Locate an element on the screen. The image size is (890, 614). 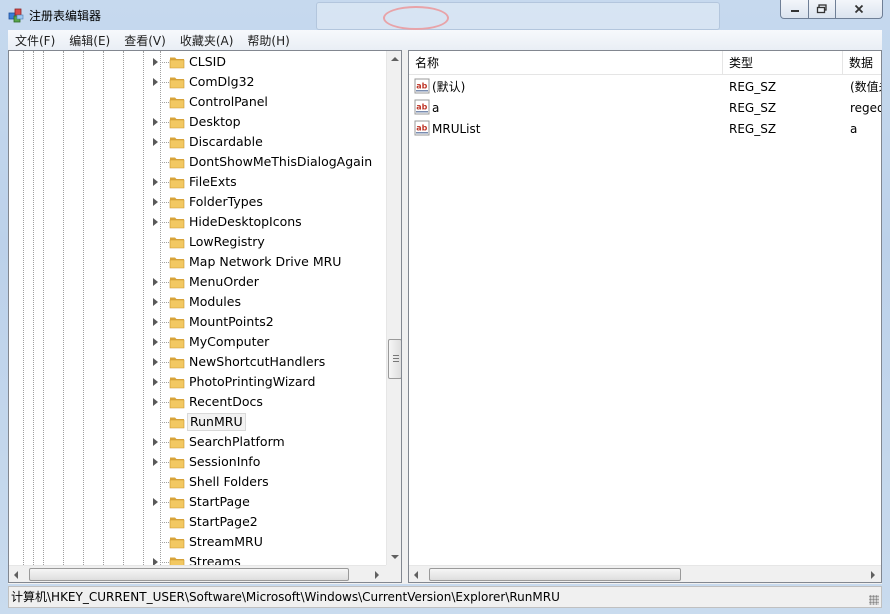
minimize-button is located at coordinates (794, 9).